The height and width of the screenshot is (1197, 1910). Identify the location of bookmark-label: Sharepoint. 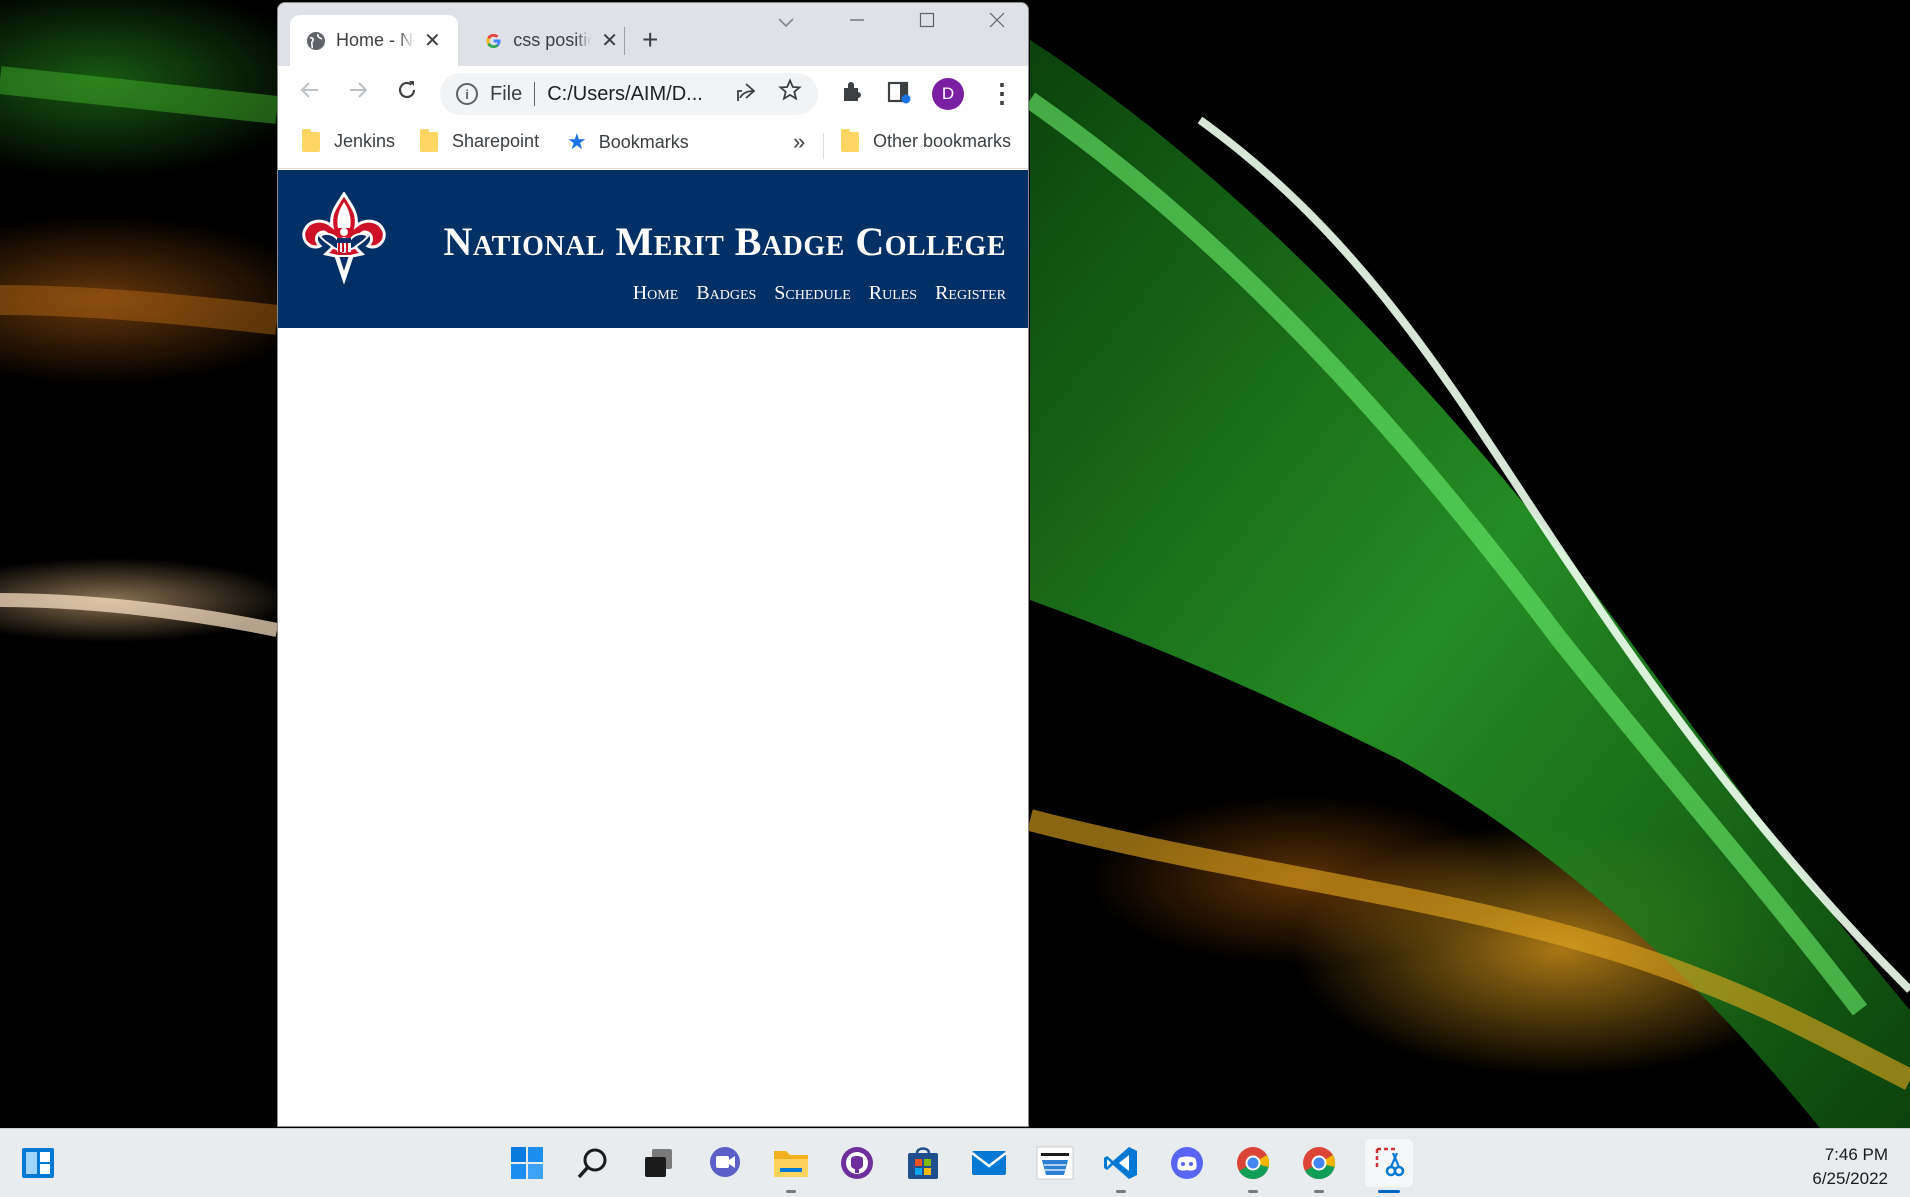
(496, 141).